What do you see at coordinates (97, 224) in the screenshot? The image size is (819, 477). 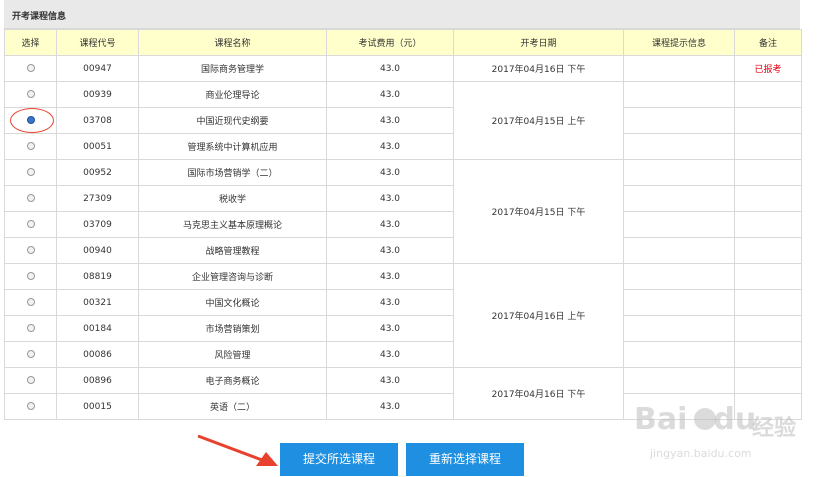 I see `course-code: 03709` at bounding box center [97, 224].